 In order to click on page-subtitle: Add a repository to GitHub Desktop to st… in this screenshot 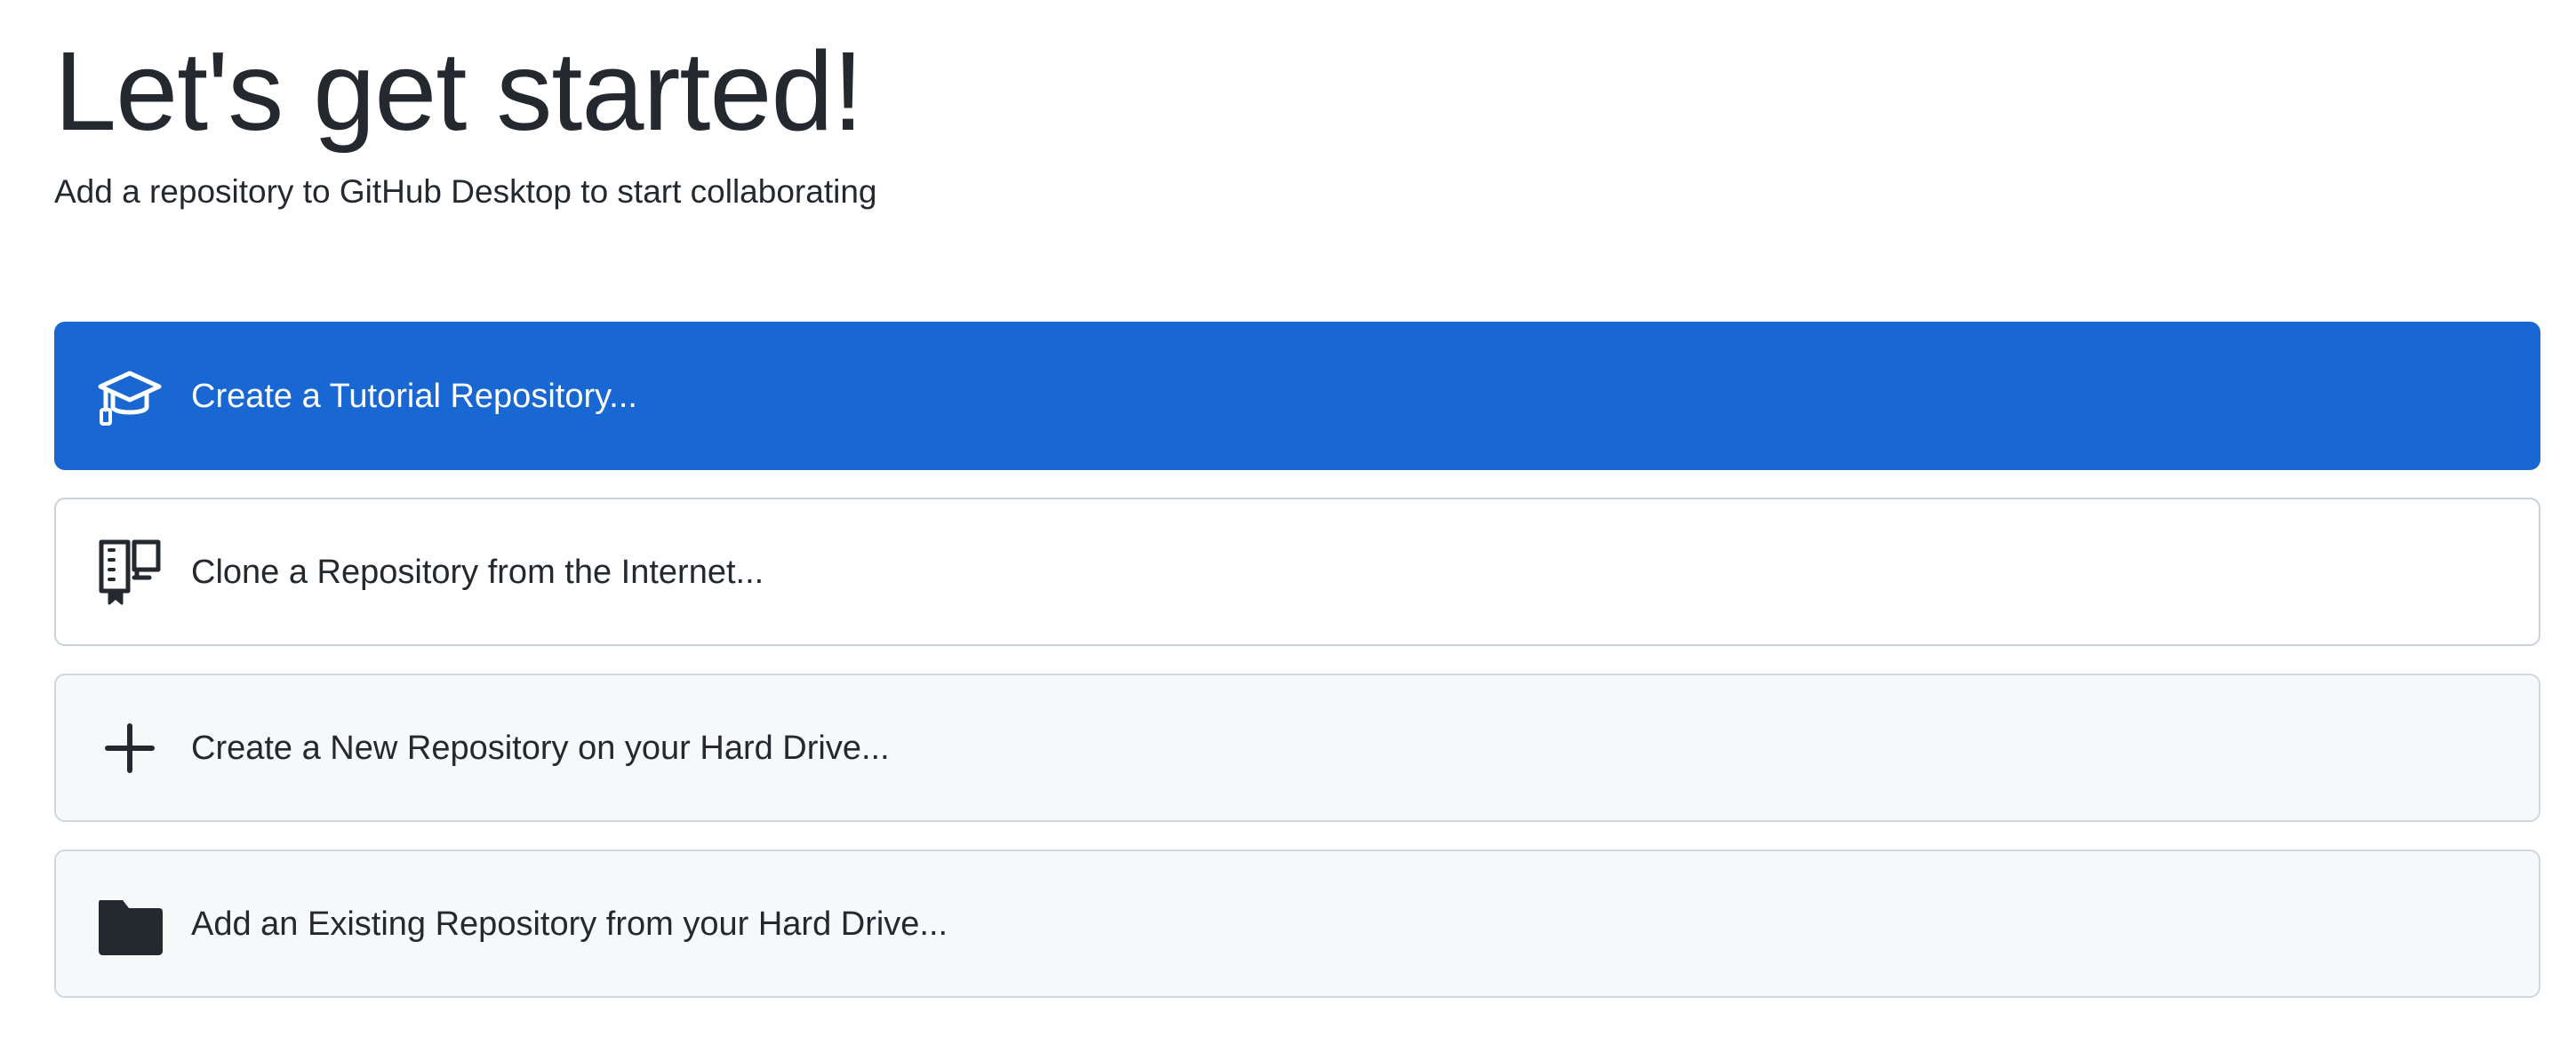, I will do `click(465, 191)`.